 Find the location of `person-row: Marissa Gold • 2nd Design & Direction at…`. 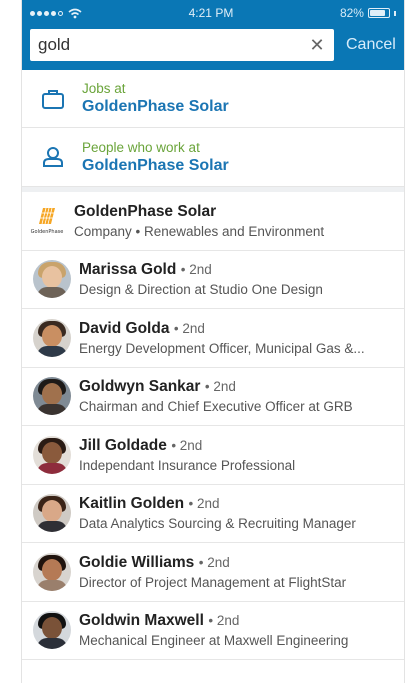

person-row: Marissa Gold • 2nd Design & Direction at… is located at coordinates (213, 280).